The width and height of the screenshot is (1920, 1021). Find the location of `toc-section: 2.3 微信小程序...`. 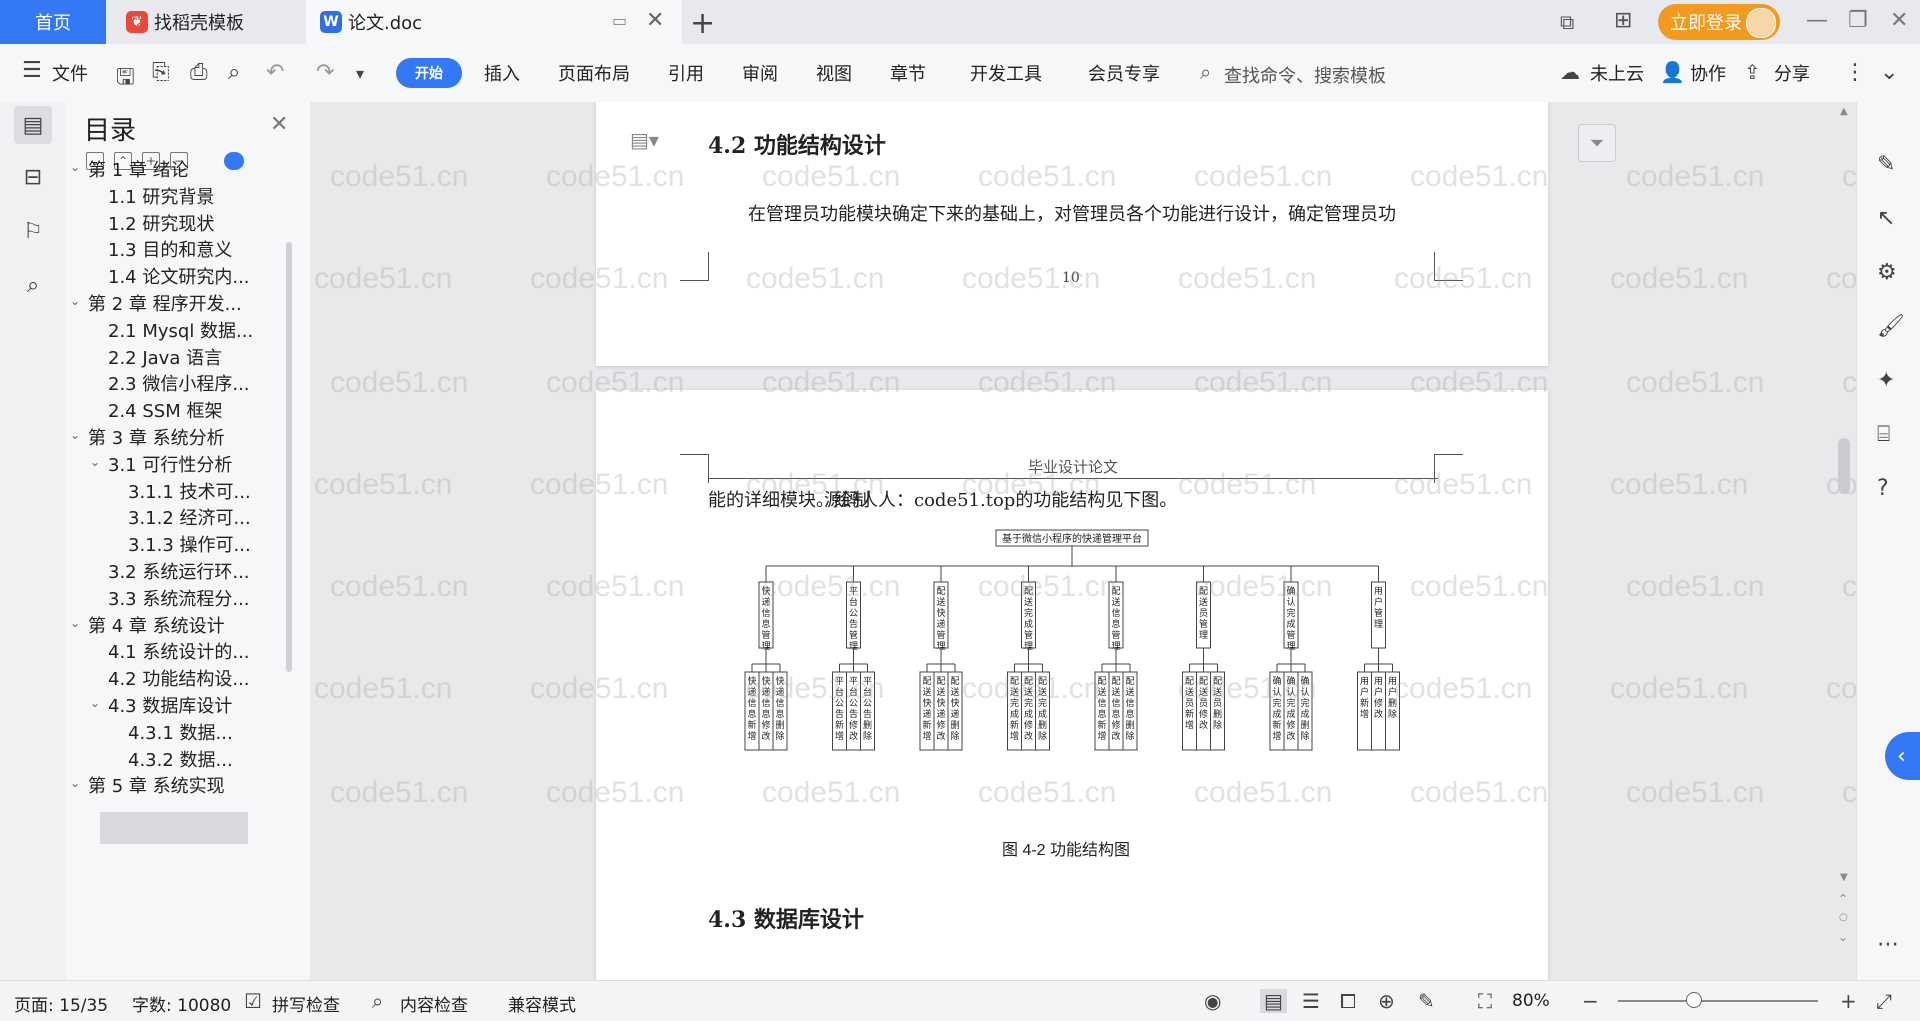

toc-section: 2.3 微信小程序... is located at coordinates (179, 383).